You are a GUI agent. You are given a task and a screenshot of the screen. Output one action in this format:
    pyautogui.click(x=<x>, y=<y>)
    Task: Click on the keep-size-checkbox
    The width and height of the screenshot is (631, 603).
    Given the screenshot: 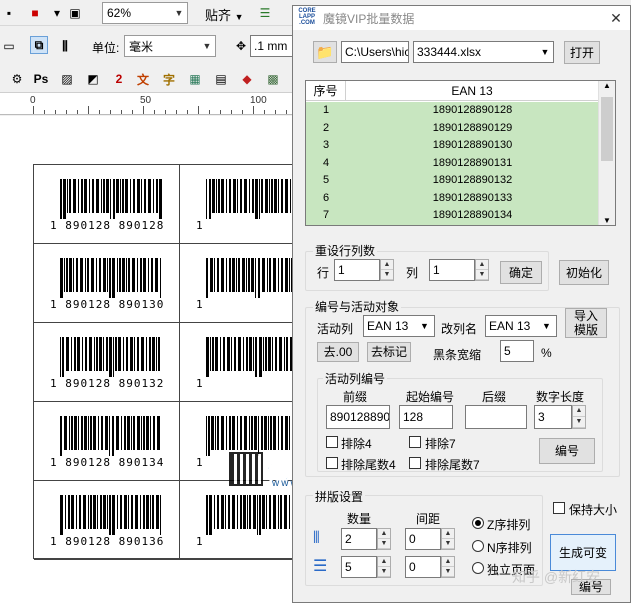 What is the action you would take?
    pyautogui.click(x=559, y=508)
    